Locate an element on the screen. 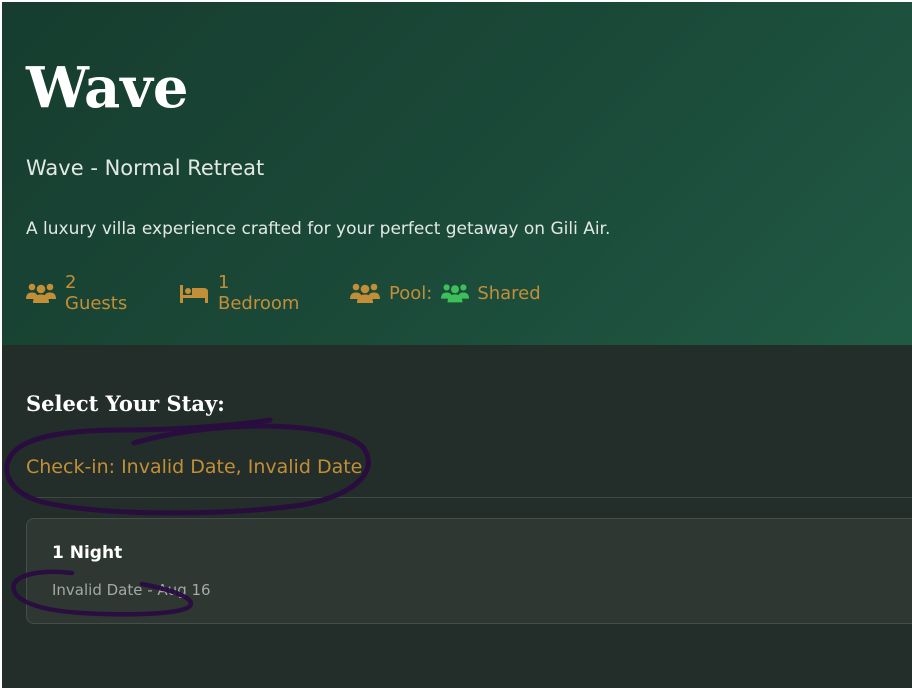  stay-option-card: 1 Night Invalid Date - Aug 16 is located at coordinates (469, 571).